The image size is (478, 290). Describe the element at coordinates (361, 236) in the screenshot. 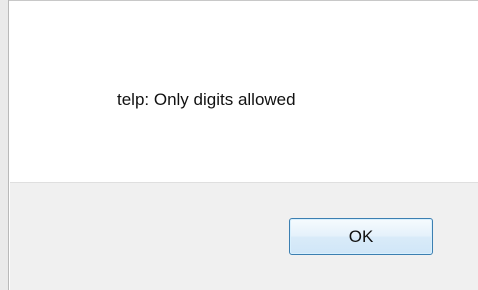

I see `ok-button: OK` at that location.